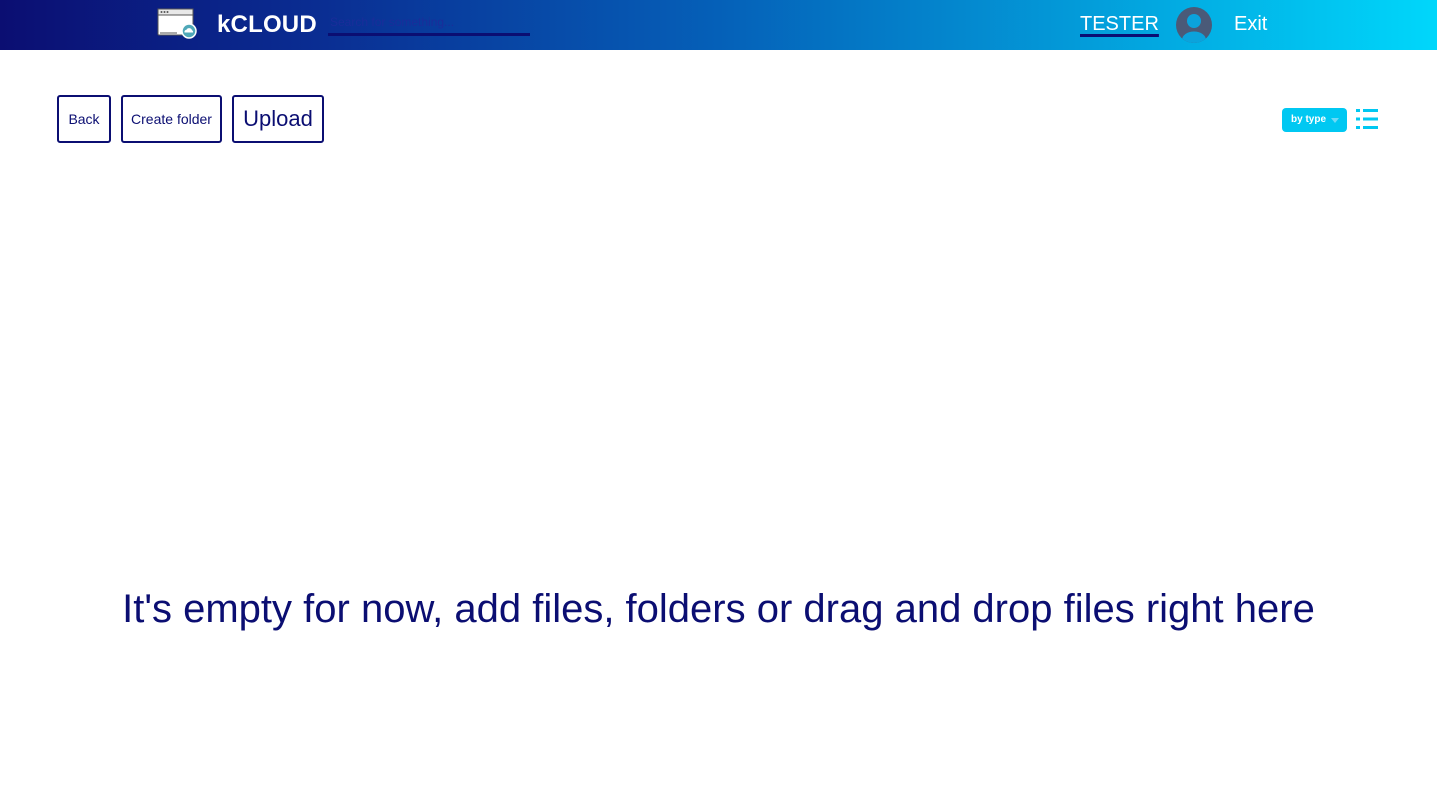 The height and width of the screenshot is (791, 1437). Describe the element at coordinates (1367, 119) in the screenshot. I see `list-view-icon` at that location.